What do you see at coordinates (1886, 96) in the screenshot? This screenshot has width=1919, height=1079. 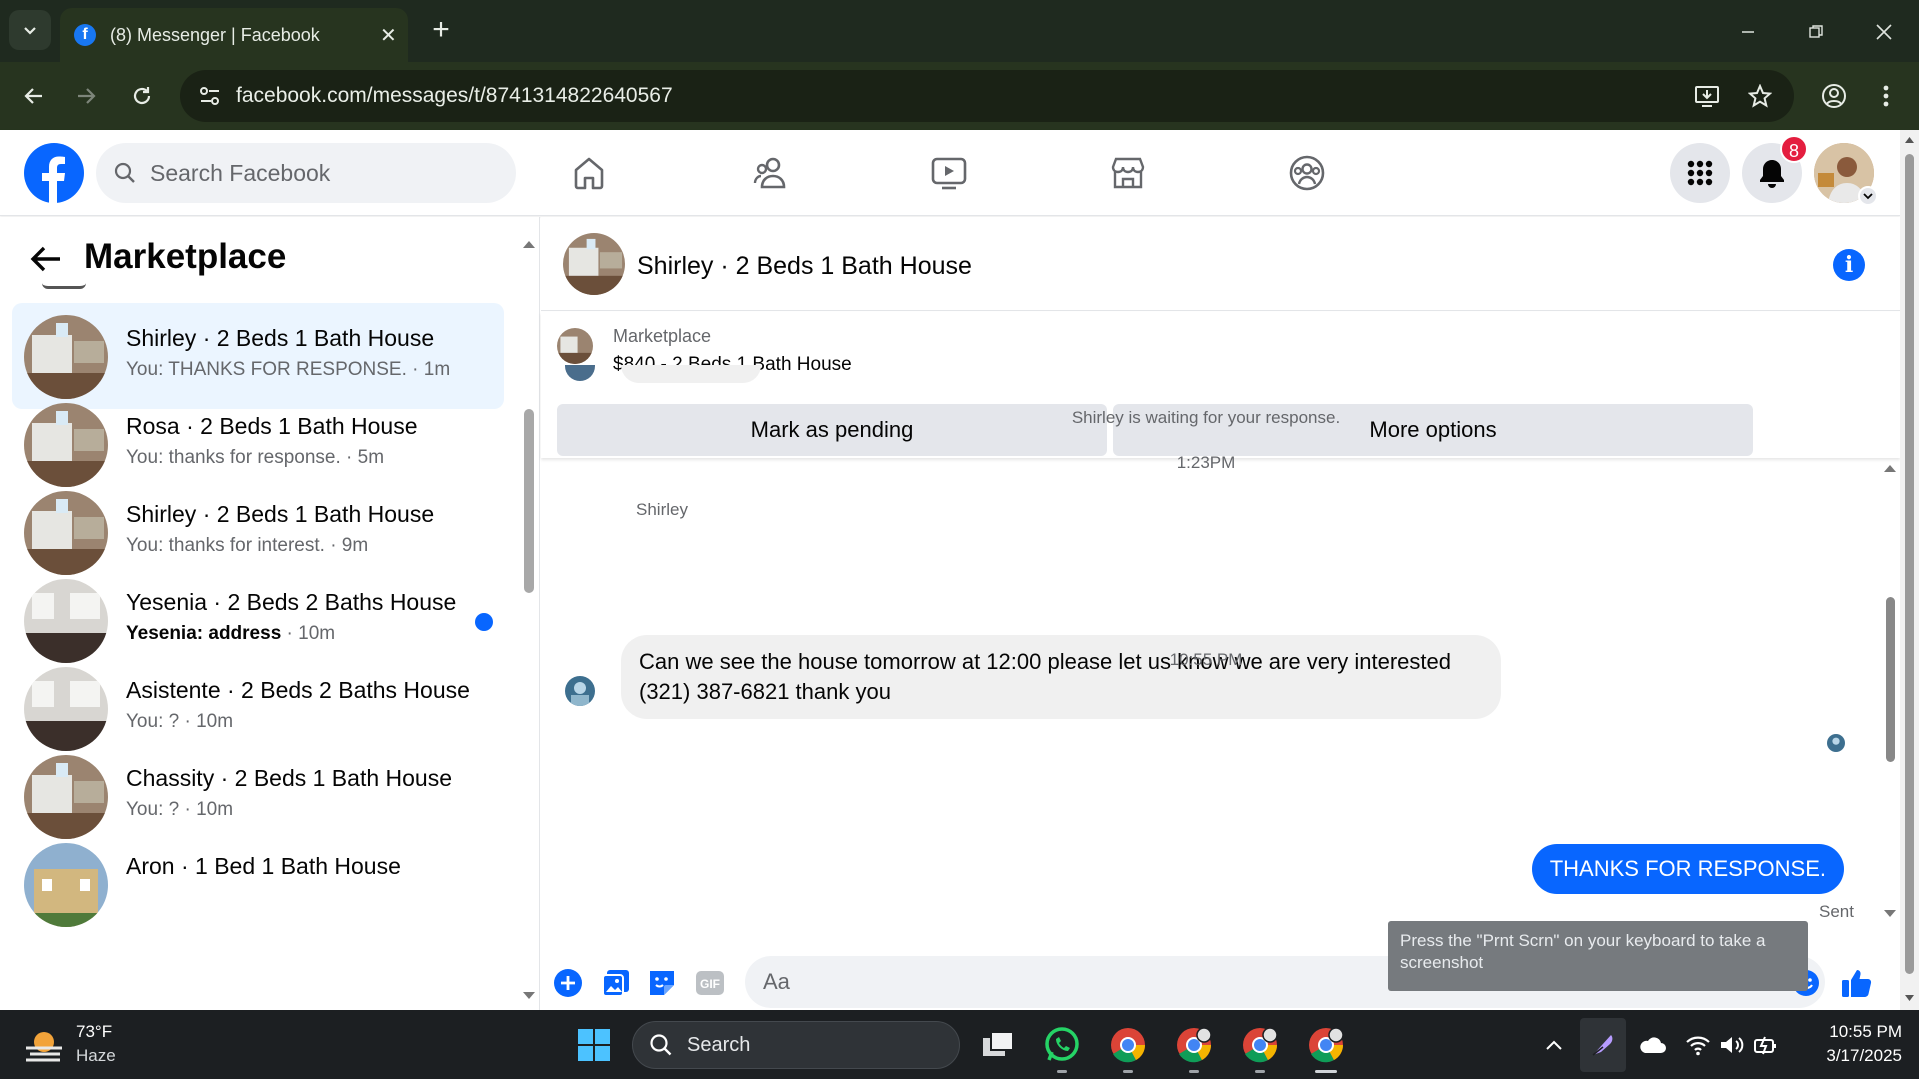 I see `browser-menu-button` at bounding box center [1886, 96].